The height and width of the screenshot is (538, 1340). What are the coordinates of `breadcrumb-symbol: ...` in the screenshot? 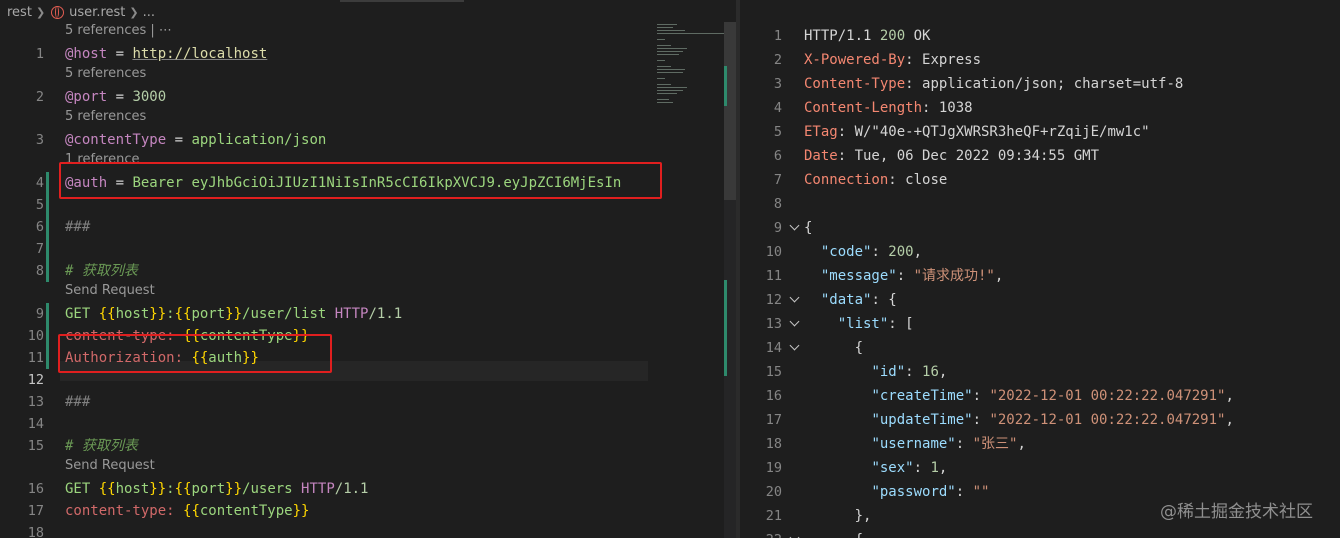 It's located at (149, 12).